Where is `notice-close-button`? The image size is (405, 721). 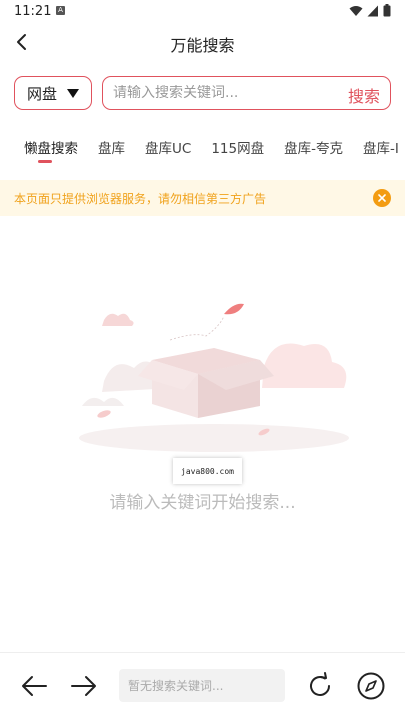
notice-close-button is located at coordinates (382, 198).